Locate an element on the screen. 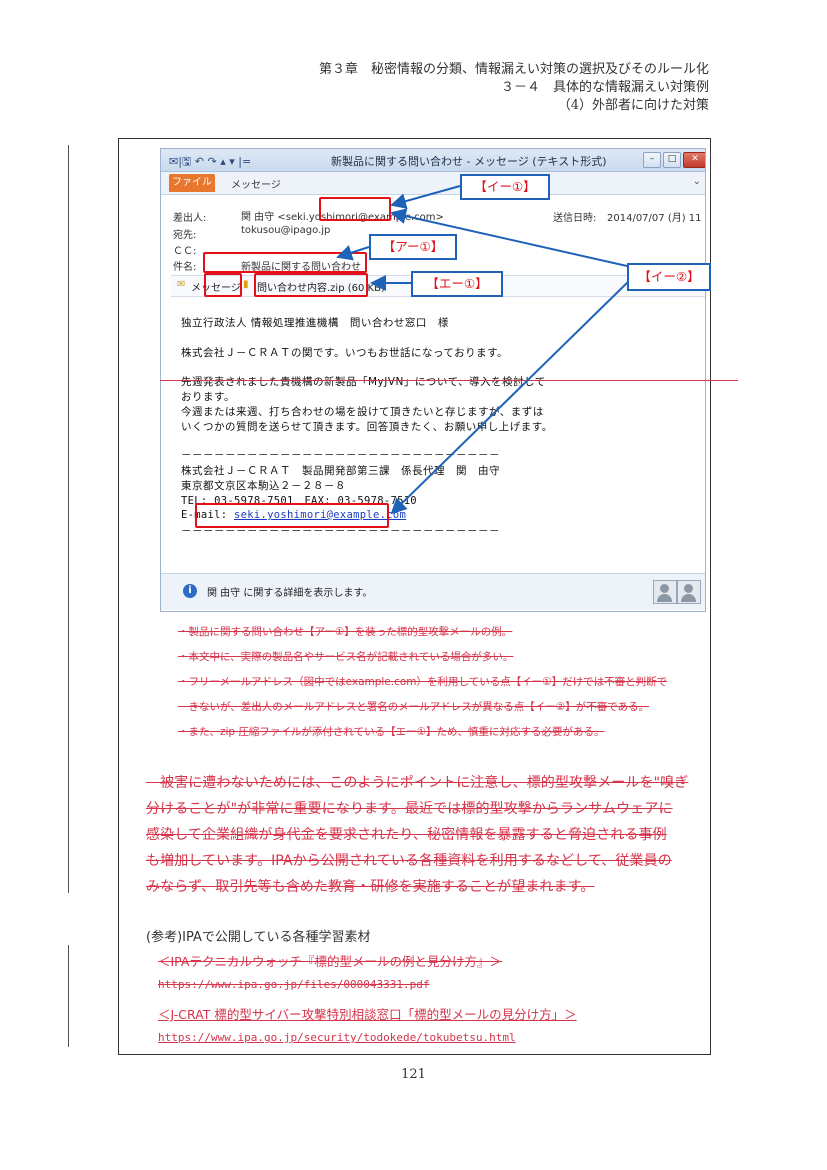 The height and width of the screenshot is (1170, 827). body-line: いくつかの質問を送らせて頂きます。回答頂きたく、お願い申し上げます。 is located at coordinates (367, 427).